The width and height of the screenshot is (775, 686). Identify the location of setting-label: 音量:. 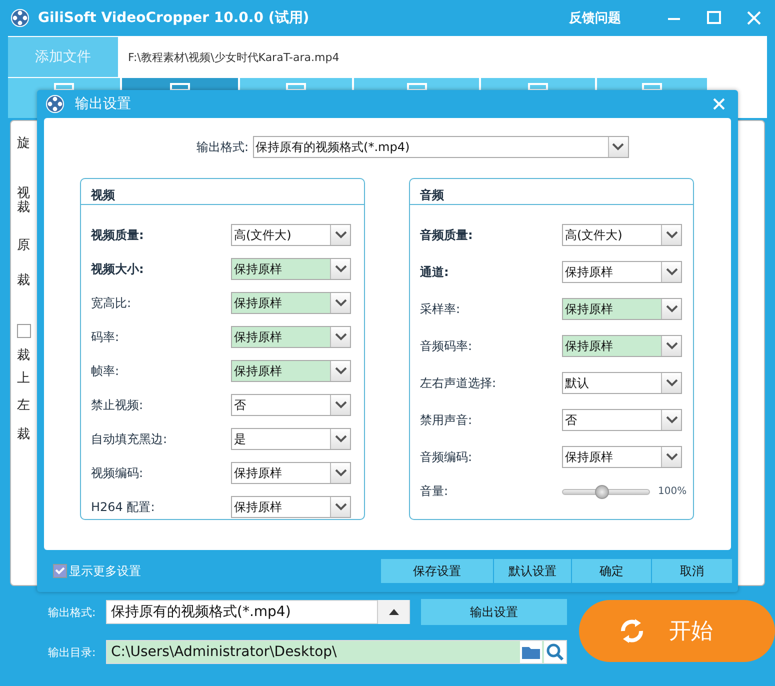
(435, 491).